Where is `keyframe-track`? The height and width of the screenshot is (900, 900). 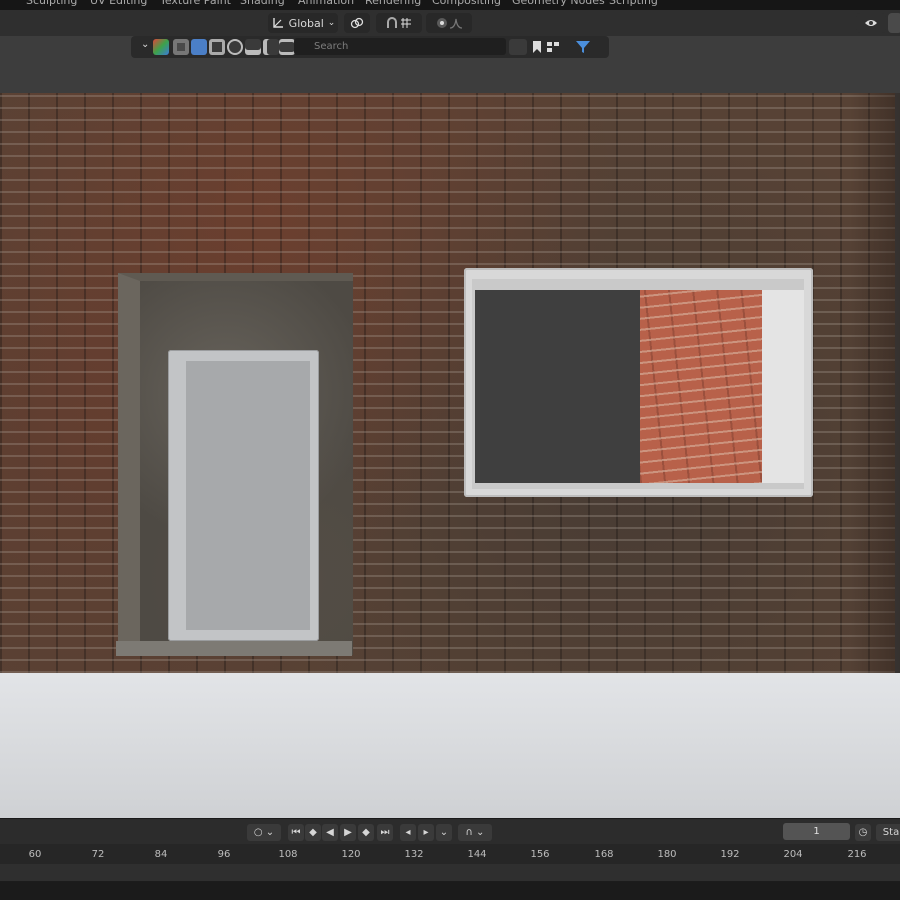 keyframe-track is located at coordinates (450, 873).